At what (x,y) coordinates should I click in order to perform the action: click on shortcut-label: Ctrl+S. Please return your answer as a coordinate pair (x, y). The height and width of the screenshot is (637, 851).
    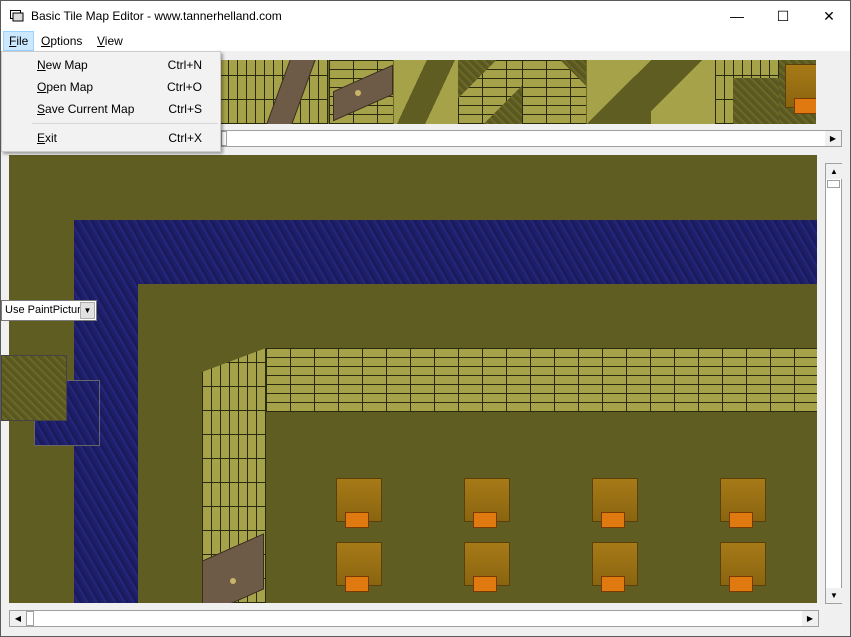
    Looking at the image, I should click on (185, 109).